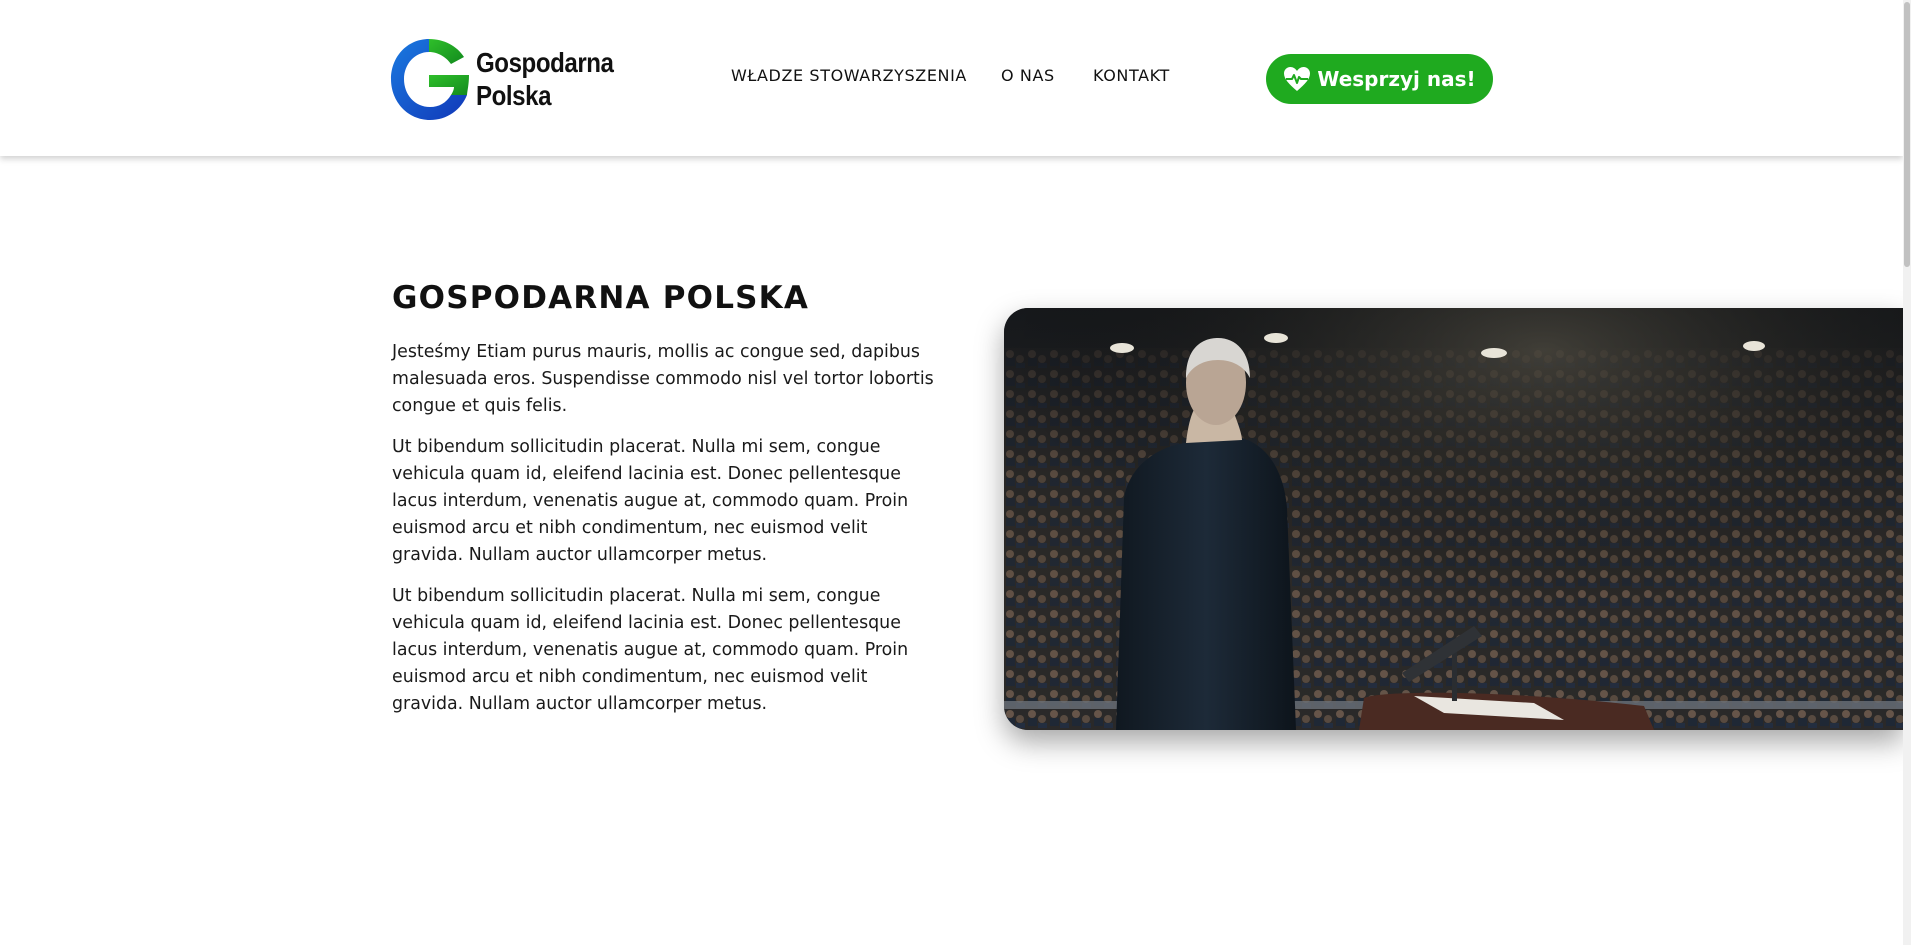 The width and height of the screenshot is (1911, 945). What do you see at coordinates (601, 298) in the screenshot?
I see `page-title: GOSPODARNA POLSKA` at bounding box center [601, 298].